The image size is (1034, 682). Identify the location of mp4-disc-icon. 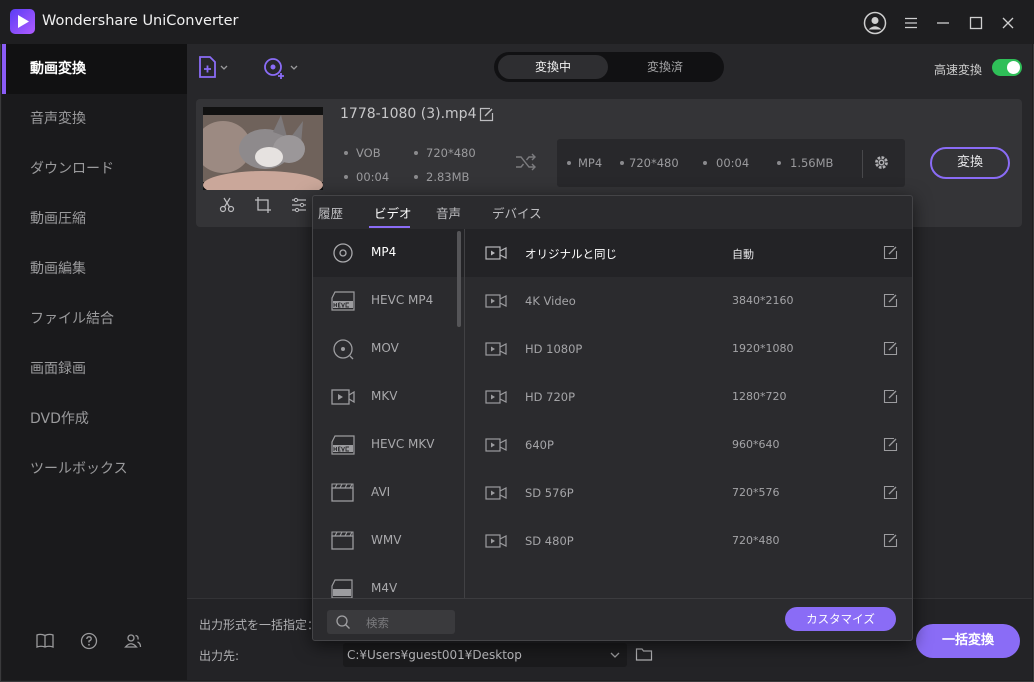
(343, 253).